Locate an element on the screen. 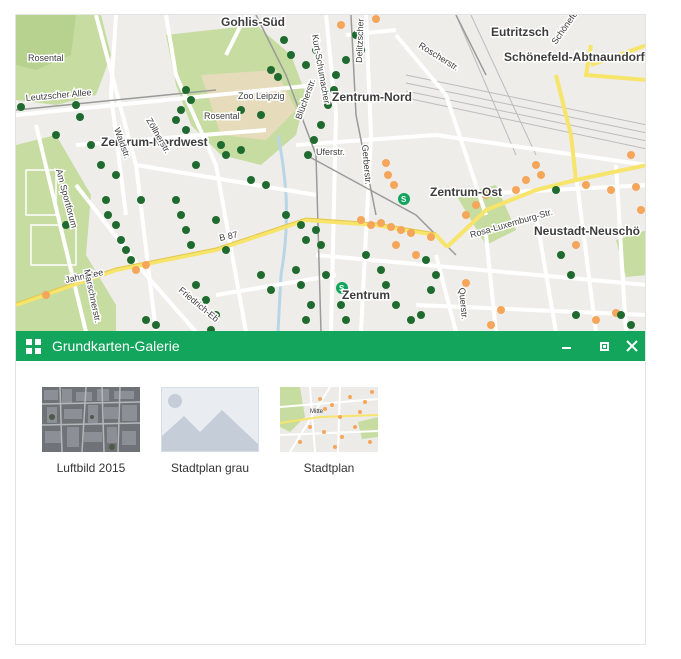  map-label-delitzscher: Delitzscher is located at coordinates (360, 40).